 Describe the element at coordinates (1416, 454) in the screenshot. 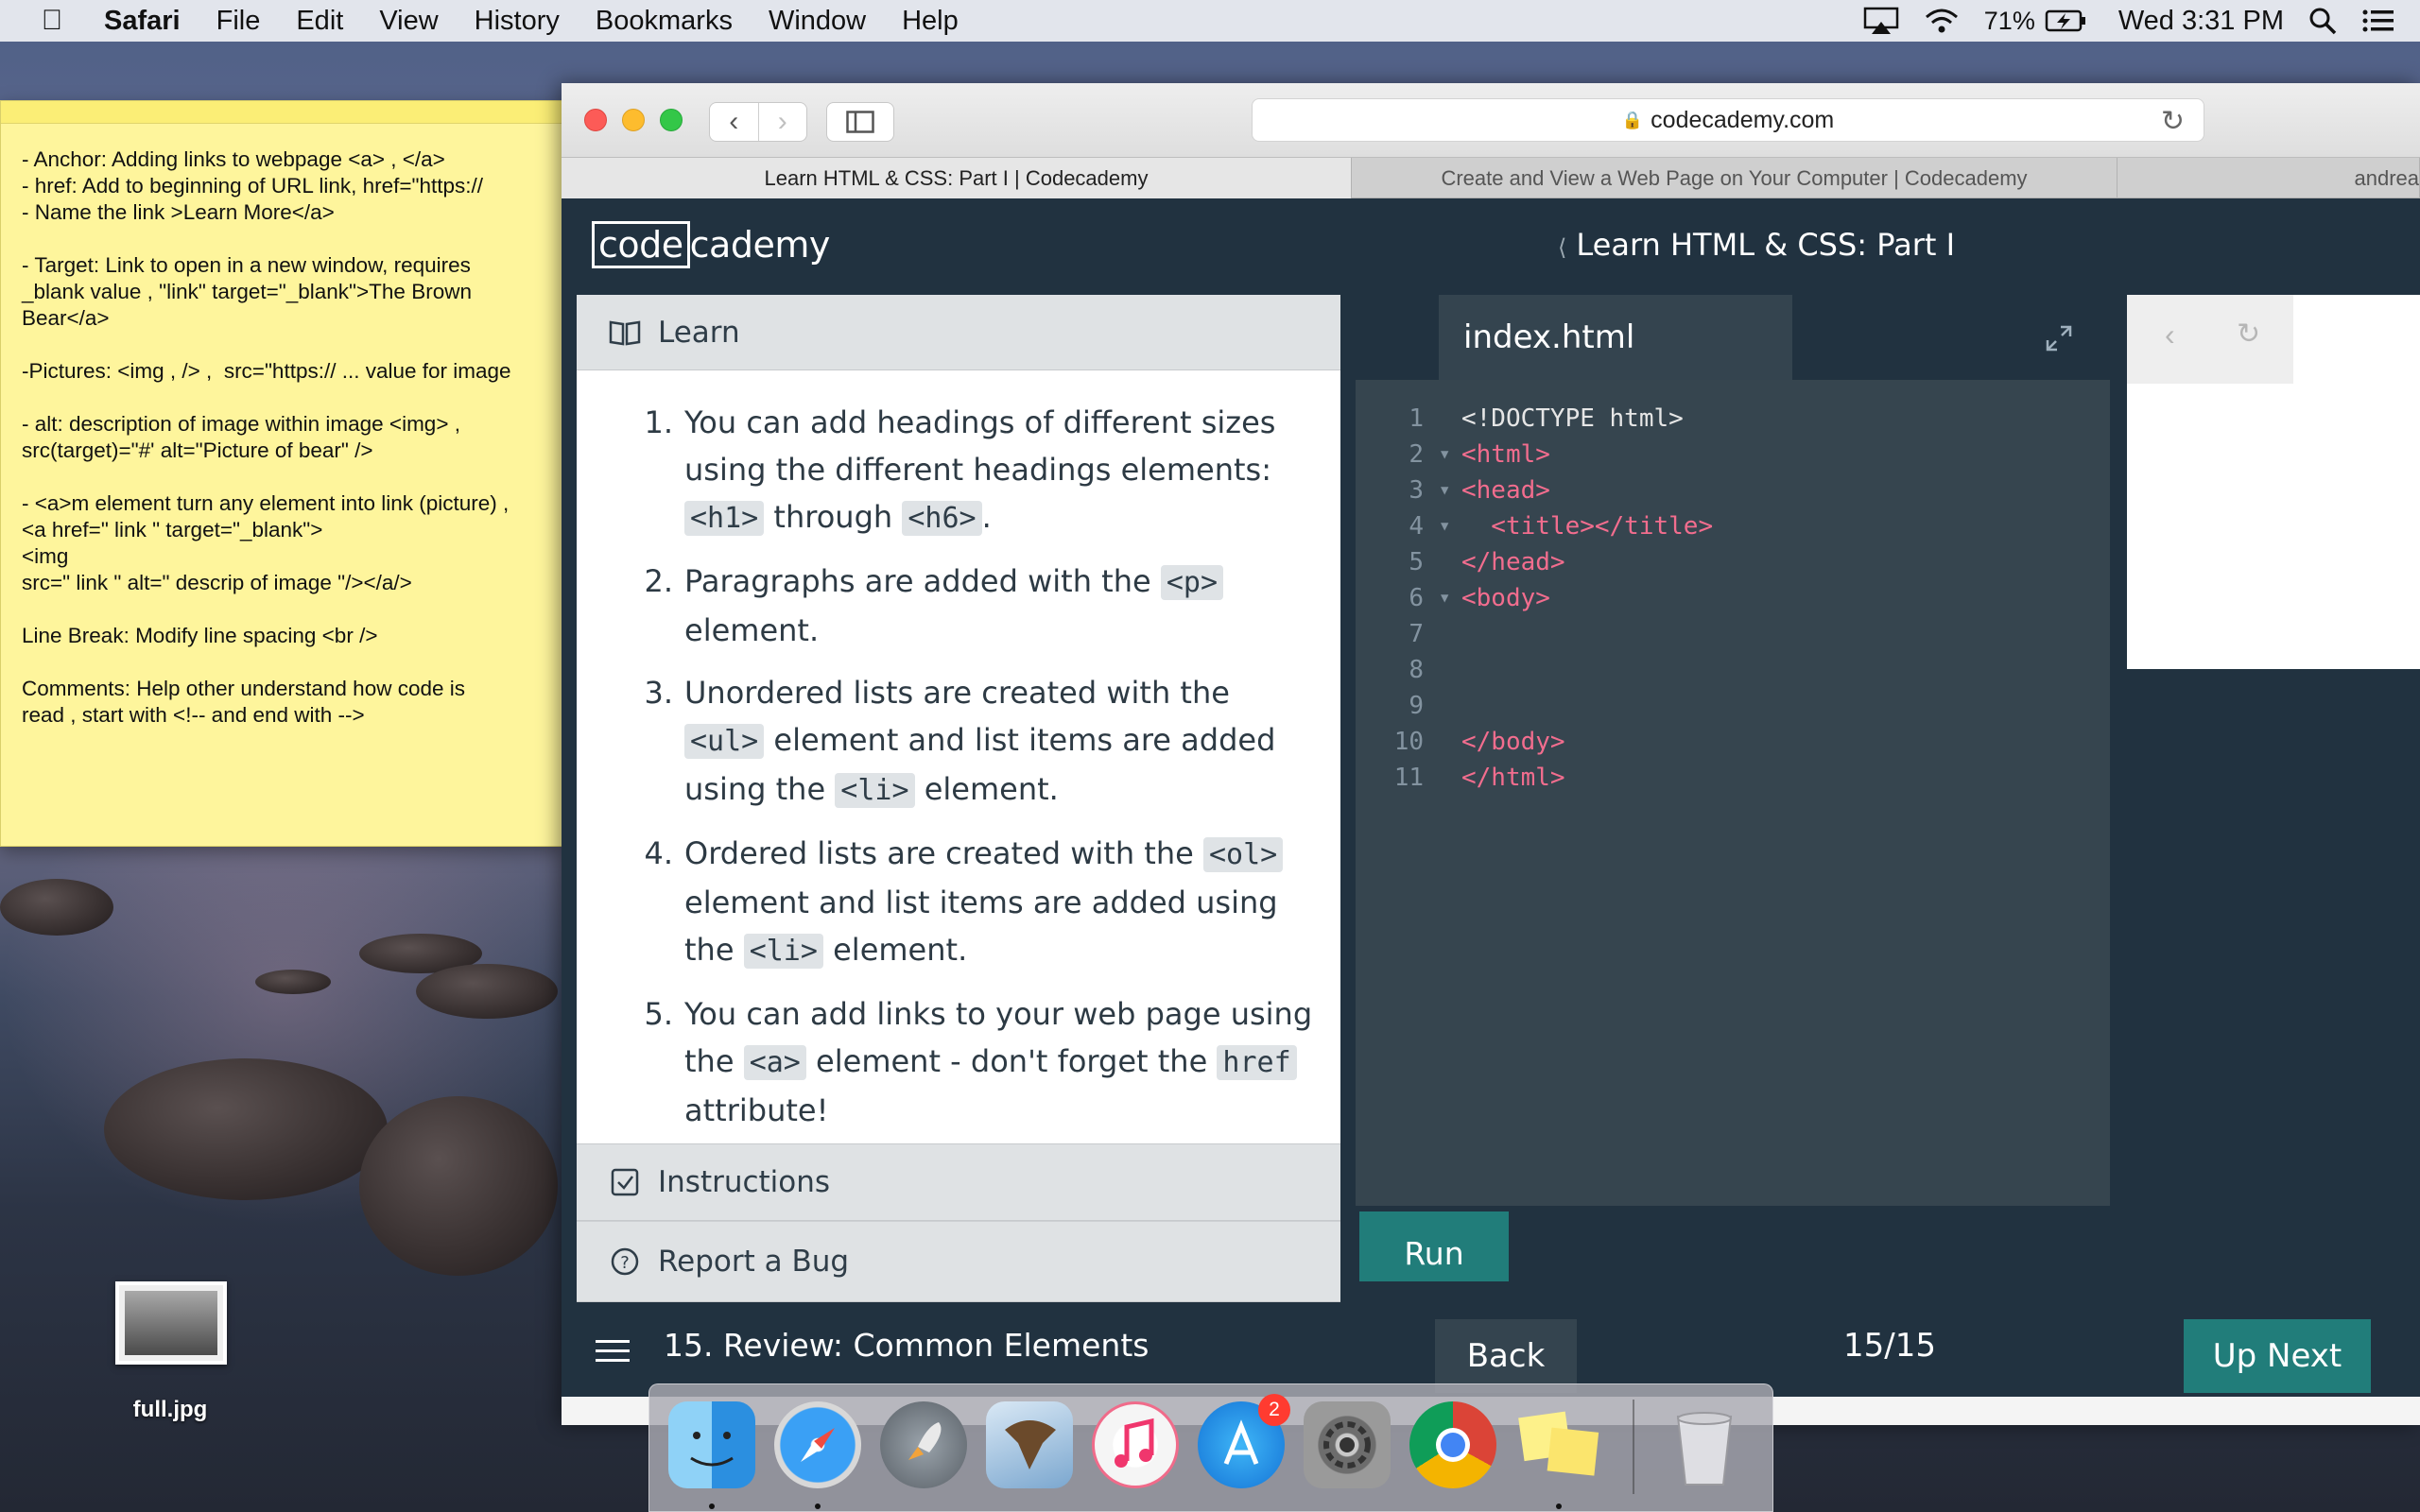

I see `line-number: 2` at that location.